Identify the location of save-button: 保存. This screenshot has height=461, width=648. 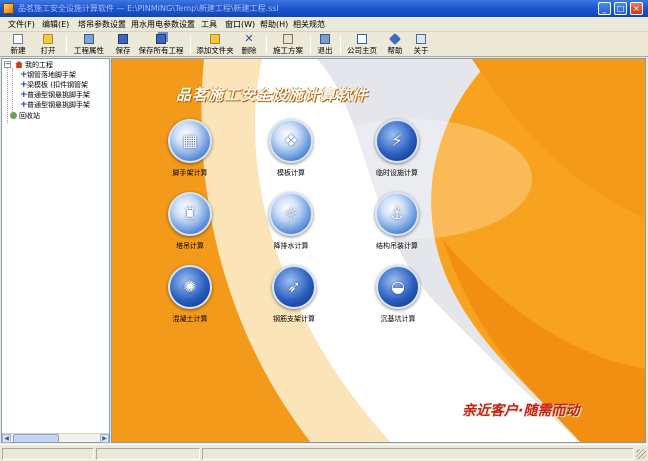
(123, 44).